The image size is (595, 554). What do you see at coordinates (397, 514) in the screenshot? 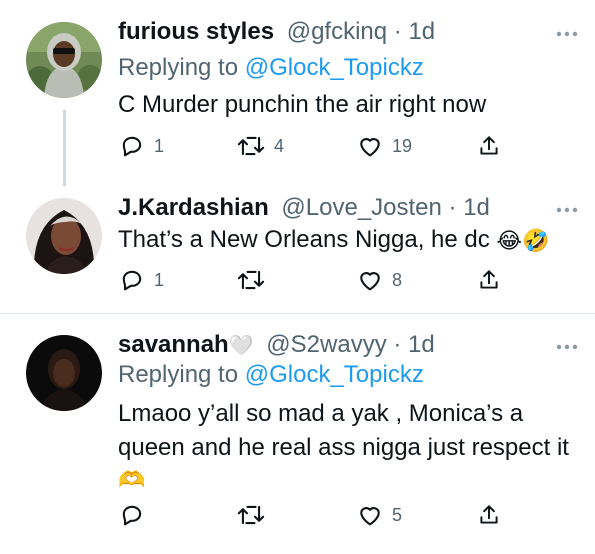
I see `like-count: 5` at bounding box center [397, 514].